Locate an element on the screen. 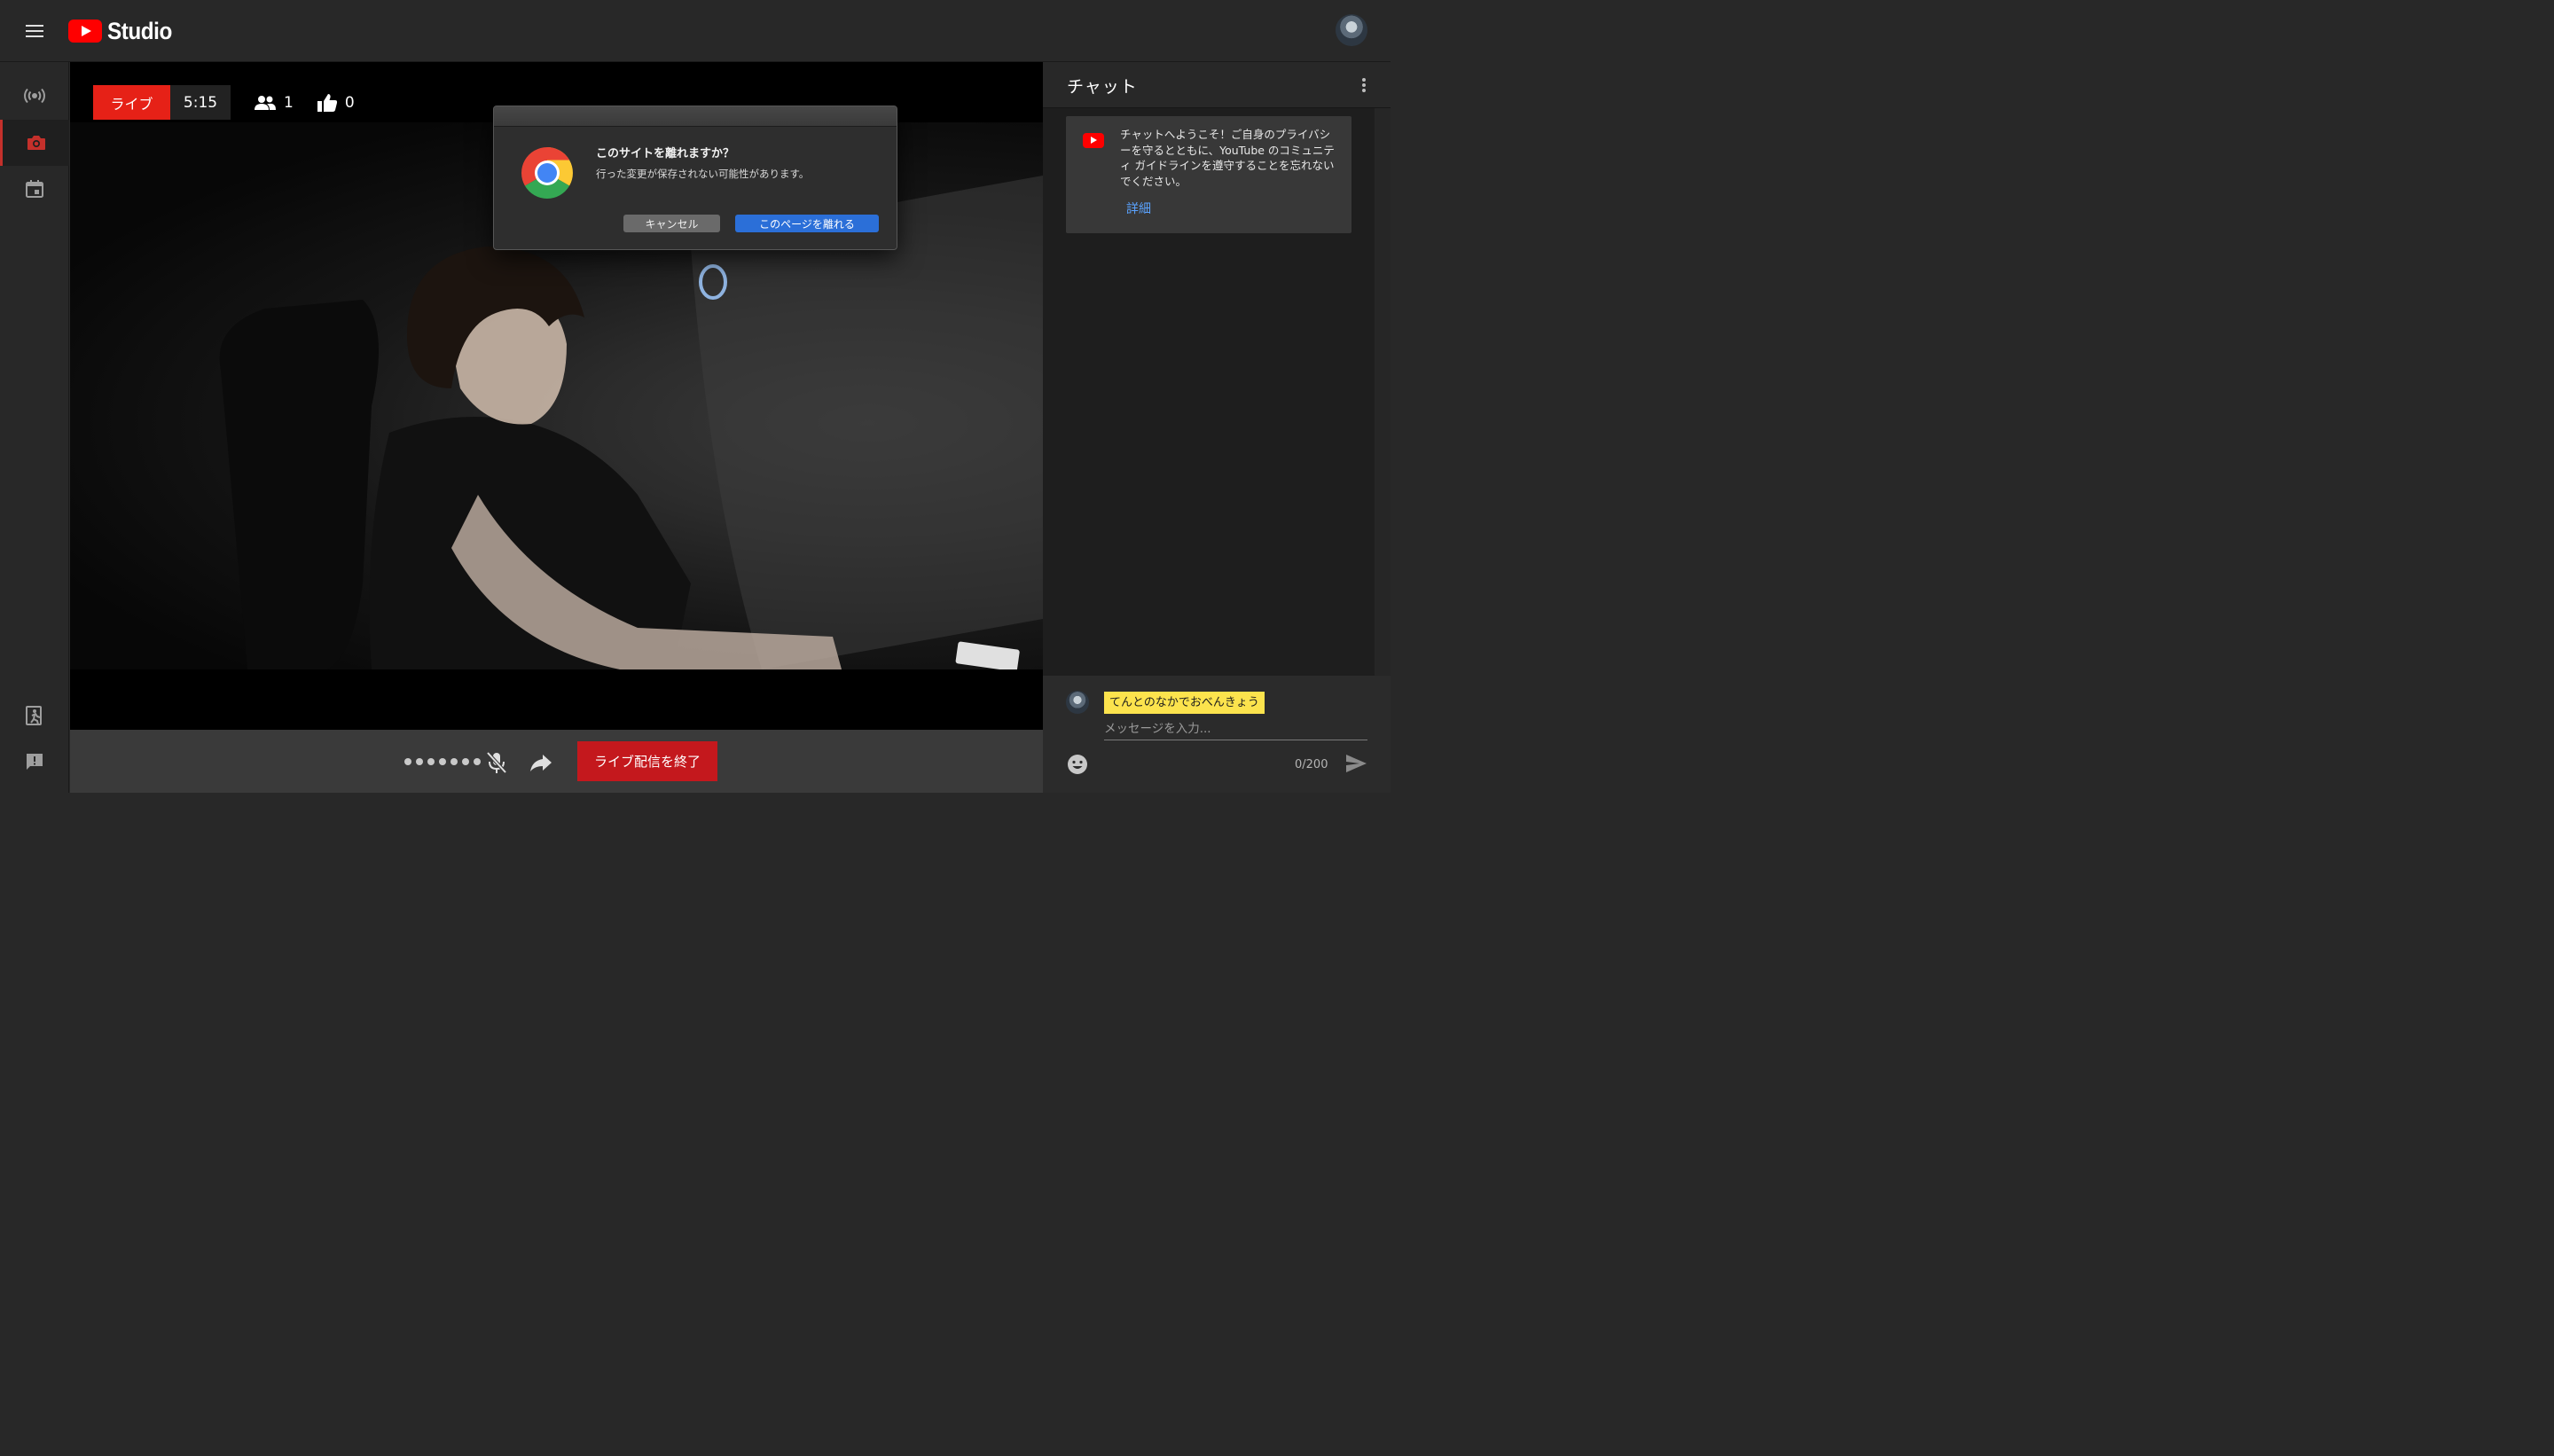 The height and width of the screenshot is (1456, 2554). chrome-logo-icon is located at coordinates (547, 173).